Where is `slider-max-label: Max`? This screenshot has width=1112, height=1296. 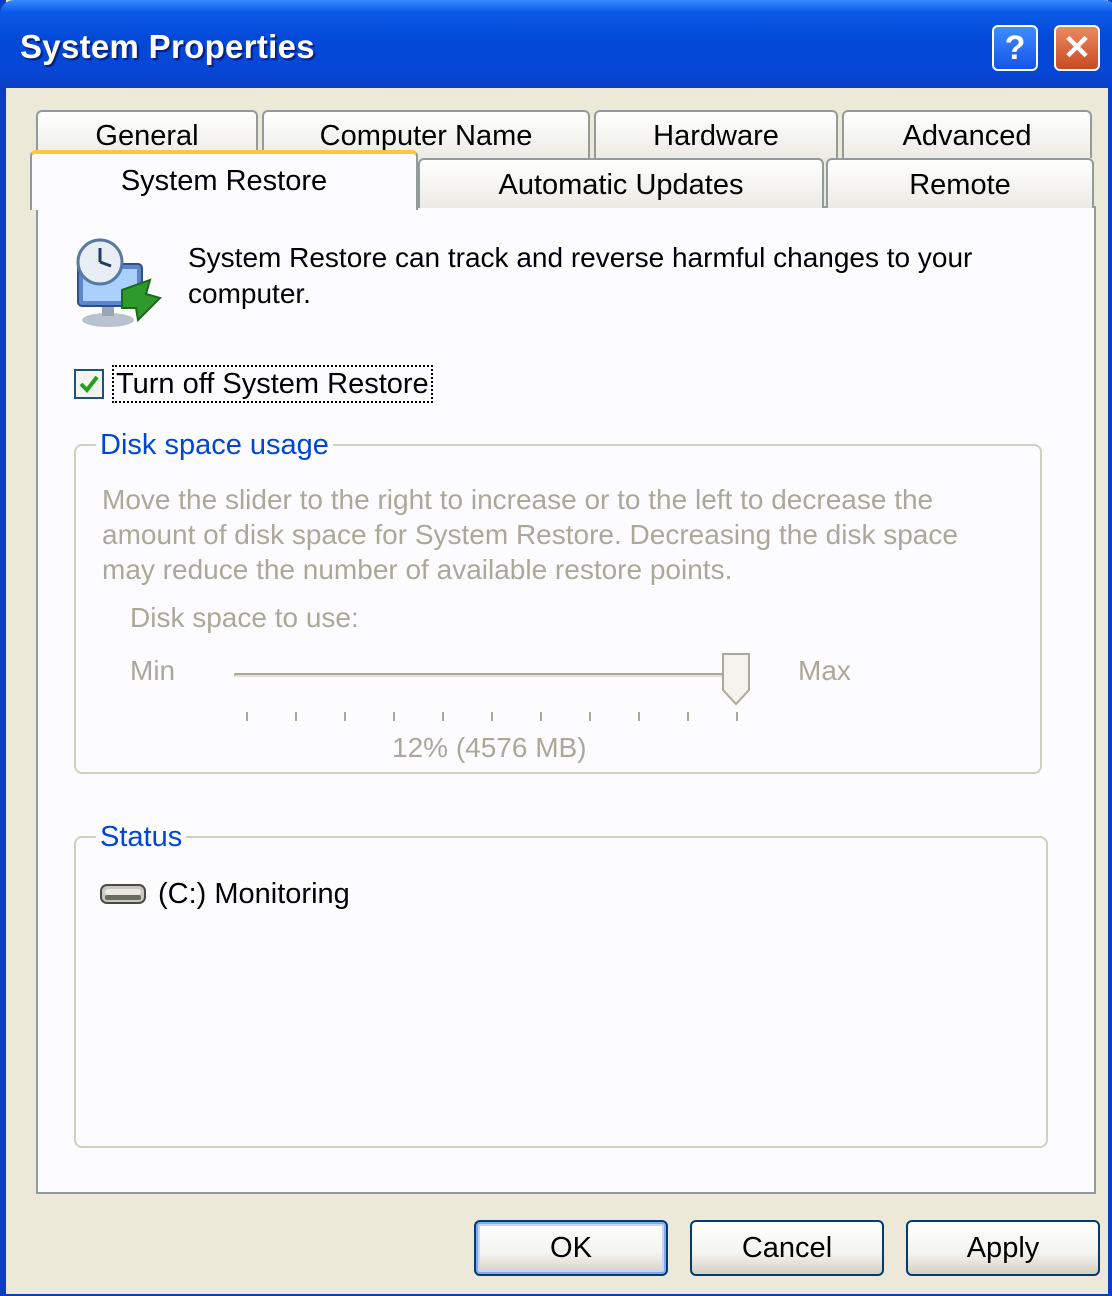 slider-max-label: Max is located at coordinates (824, 670).